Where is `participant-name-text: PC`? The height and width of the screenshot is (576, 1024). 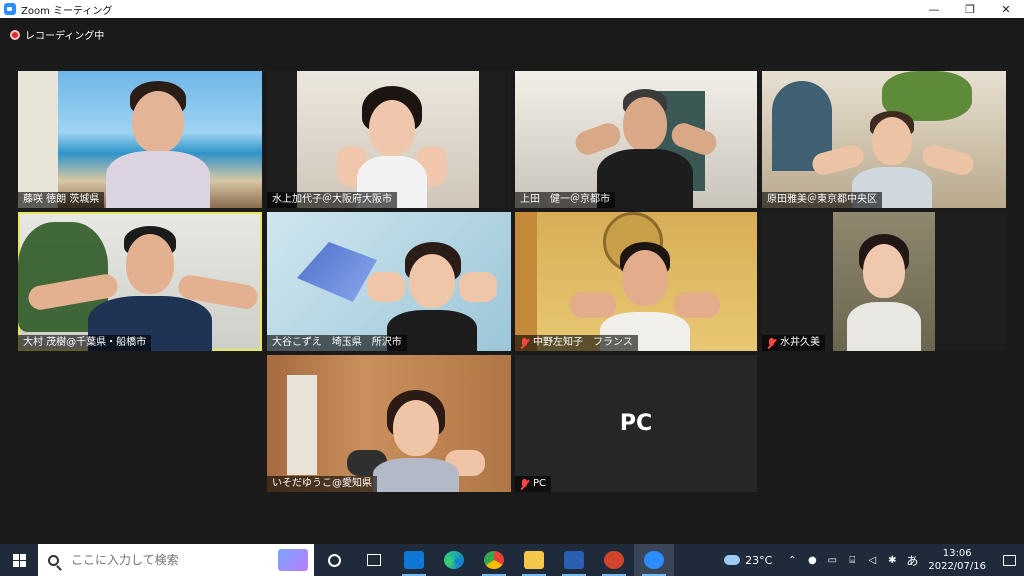
participant-name-text: PC is located at coordinates (540, 483).